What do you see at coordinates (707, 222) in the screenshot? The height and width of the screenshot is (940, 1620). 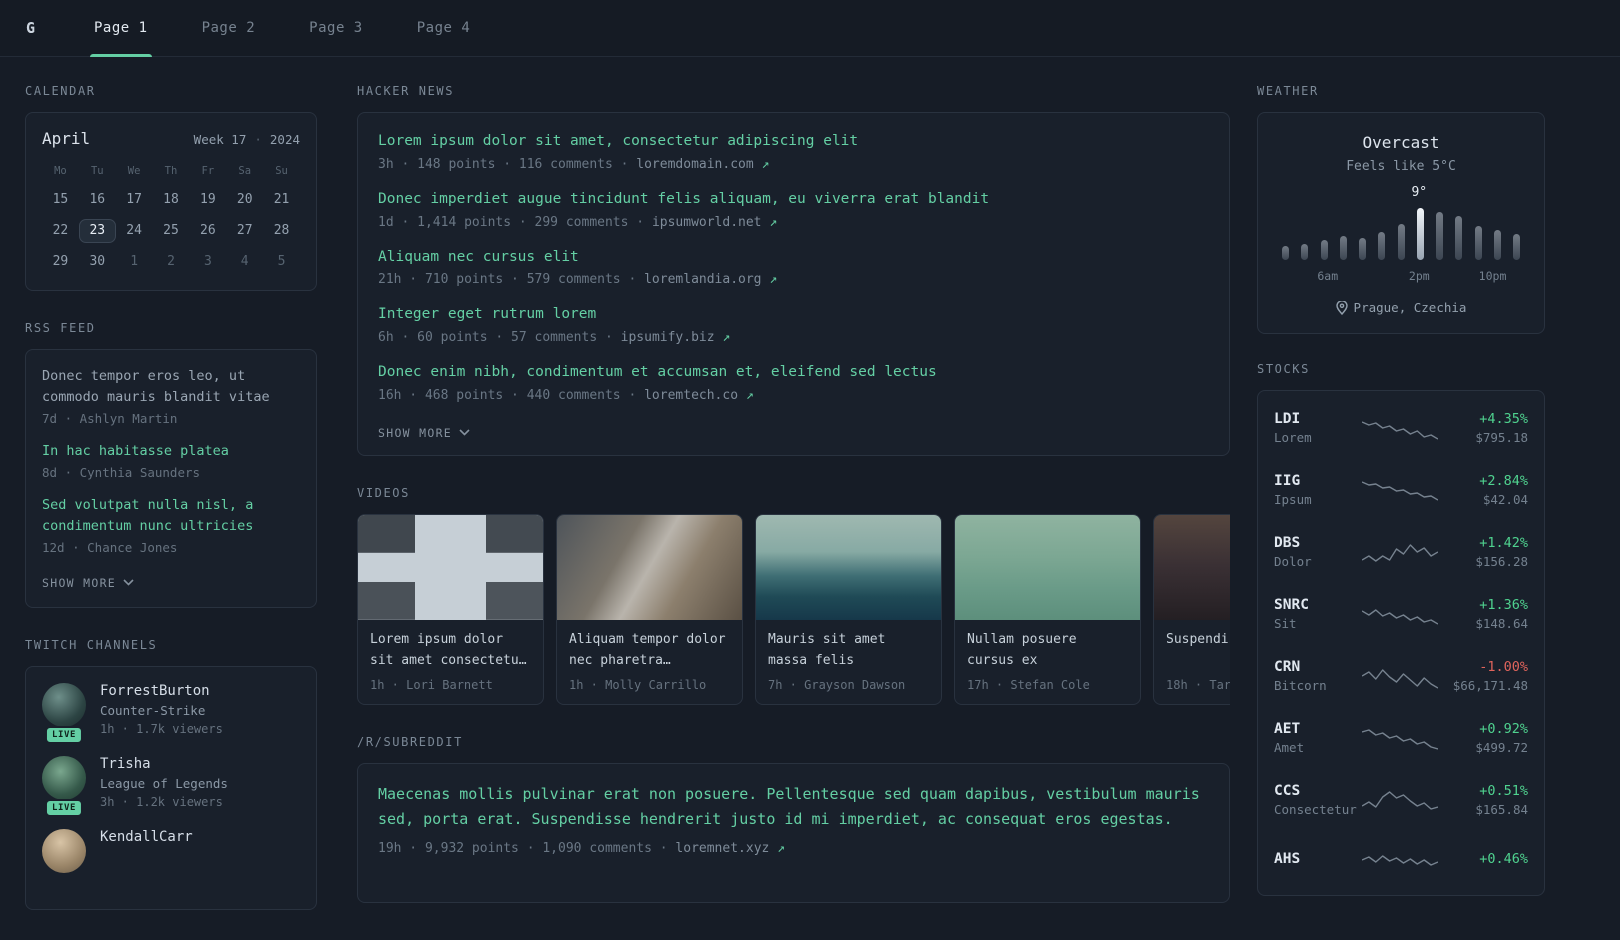 I see `hn-domain-link: ipsumworld.net` at bounding box center [707, 222].